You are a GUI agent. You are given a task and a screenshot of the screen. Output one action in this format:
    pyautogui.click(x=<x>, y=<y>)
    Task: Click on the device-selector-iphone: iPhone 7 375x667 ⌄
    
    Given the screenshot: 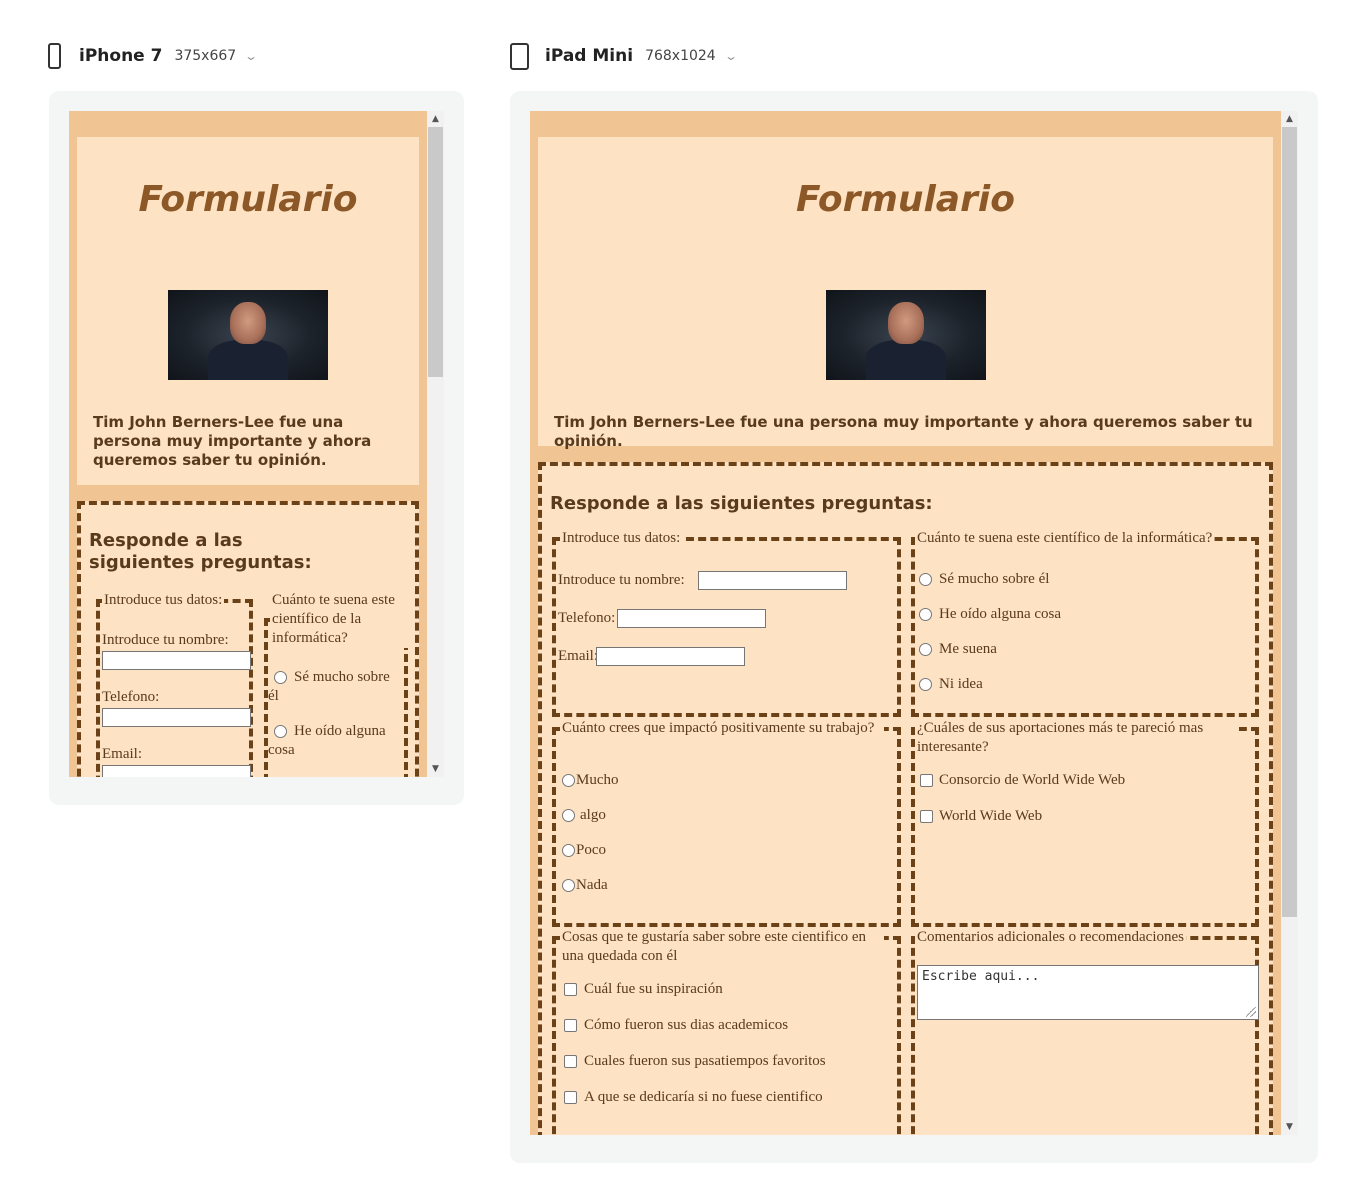 What is the action you would take?
    pyautogui.click(x=153, y=56)
    